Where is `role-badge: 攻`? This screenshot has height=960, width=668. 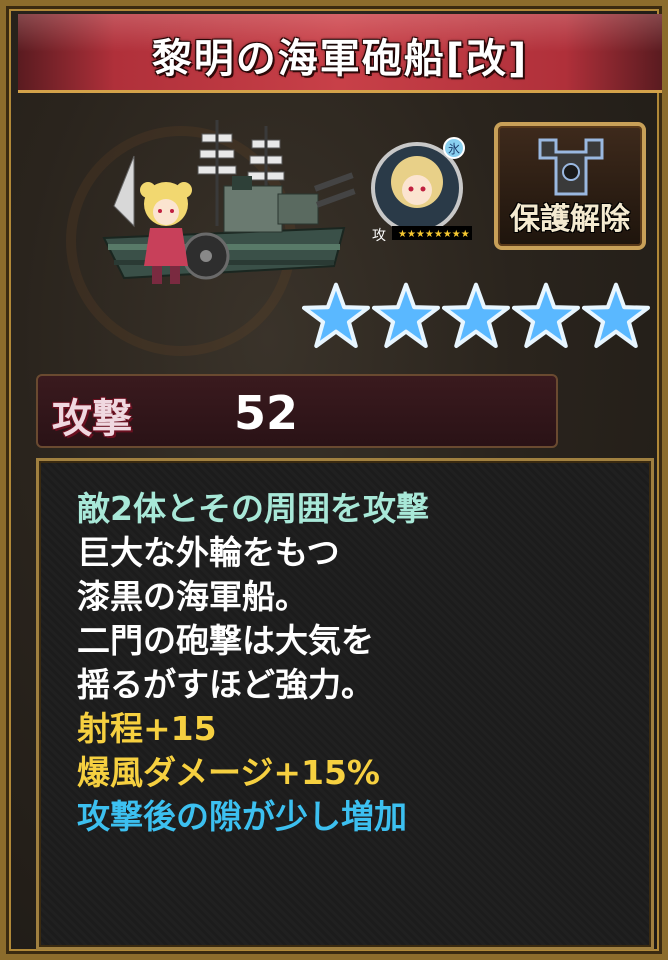
role-badge: 攻 is located at coordinates (379, 236).